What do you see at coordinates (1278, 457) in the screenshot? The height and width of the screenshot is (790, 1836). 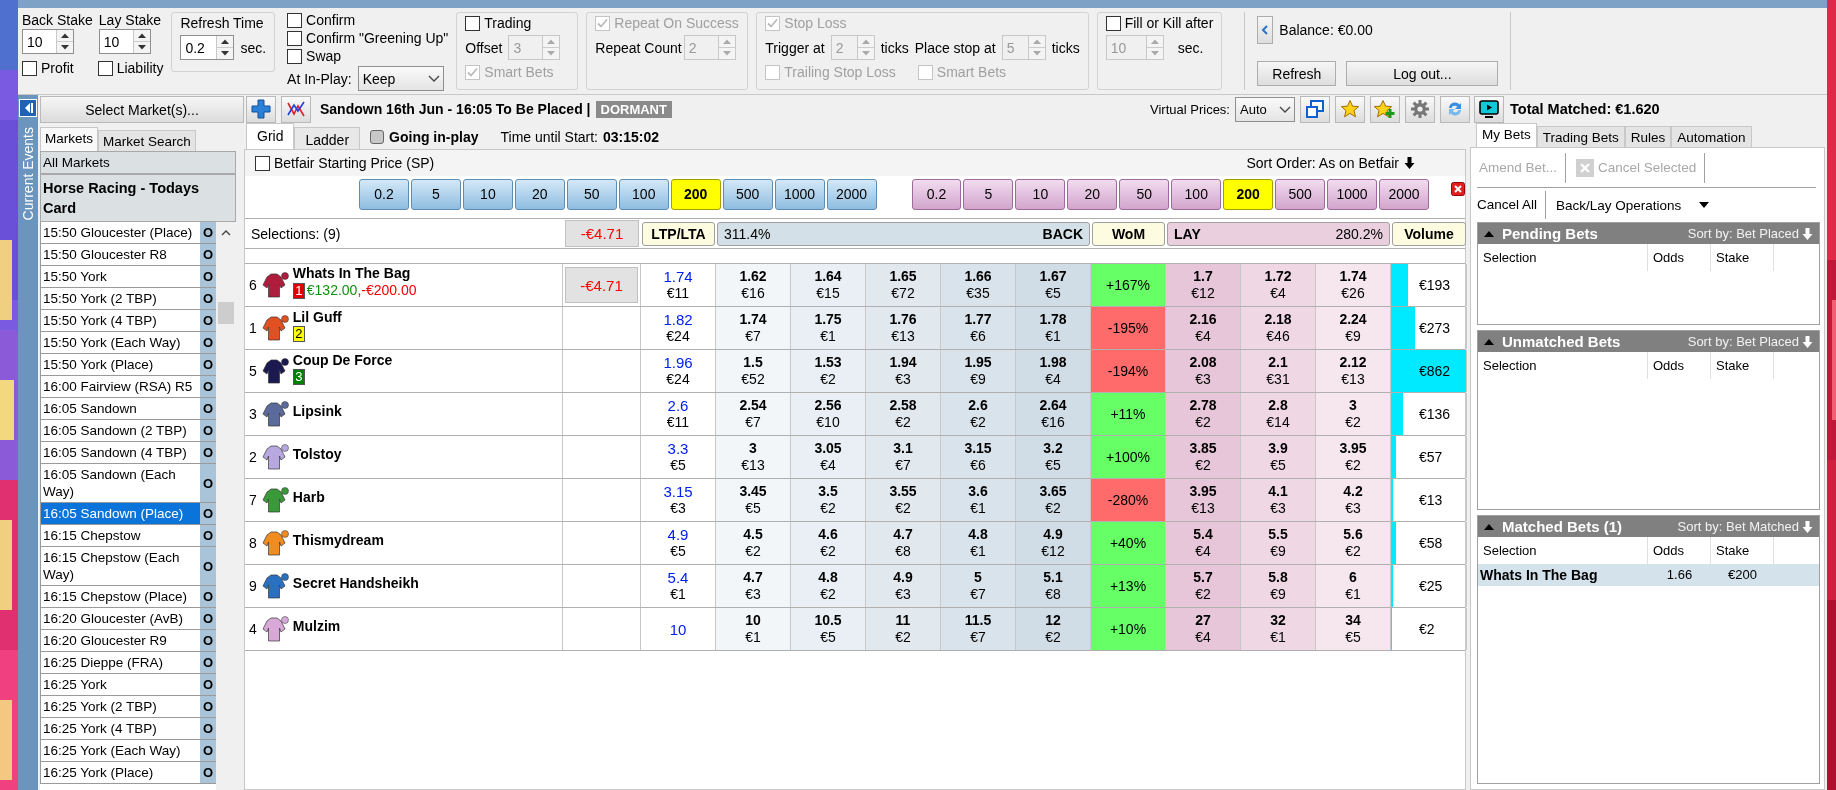 I see `lay-price-cell: 3.9 €5` at bounding box center [1278, 457].